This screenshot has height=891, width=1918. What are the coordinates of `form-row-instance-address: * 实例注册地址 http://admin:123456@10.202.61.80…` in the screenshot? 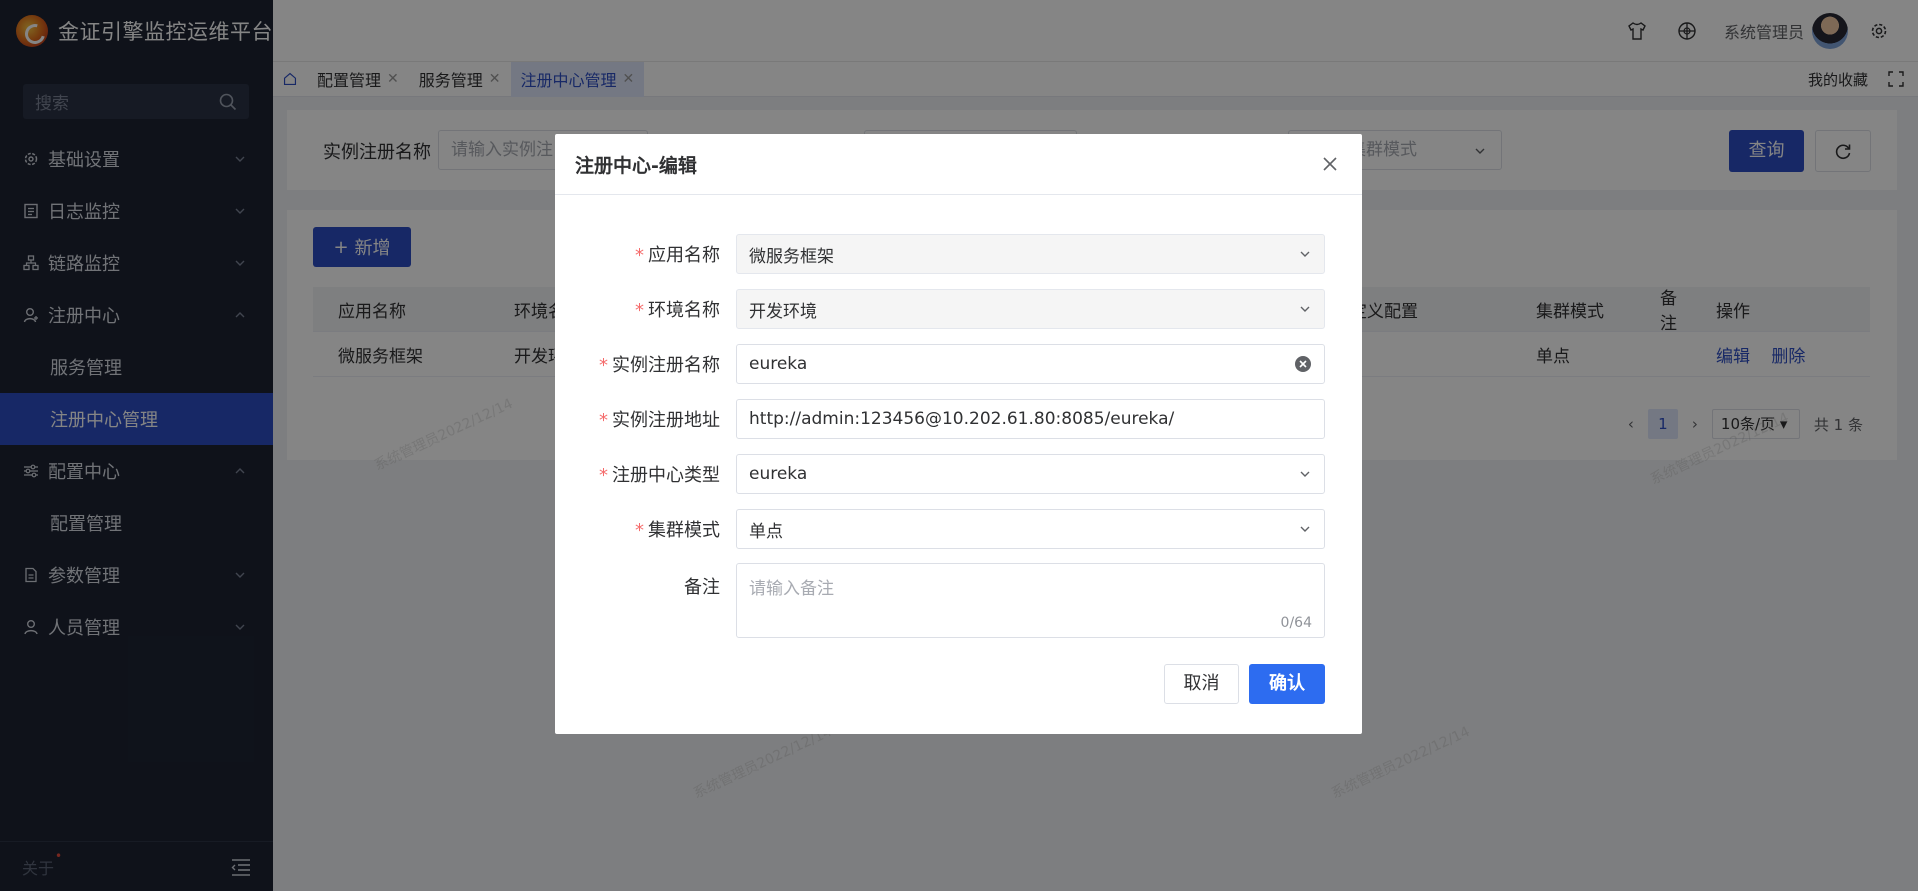 It's located at (958, 419).